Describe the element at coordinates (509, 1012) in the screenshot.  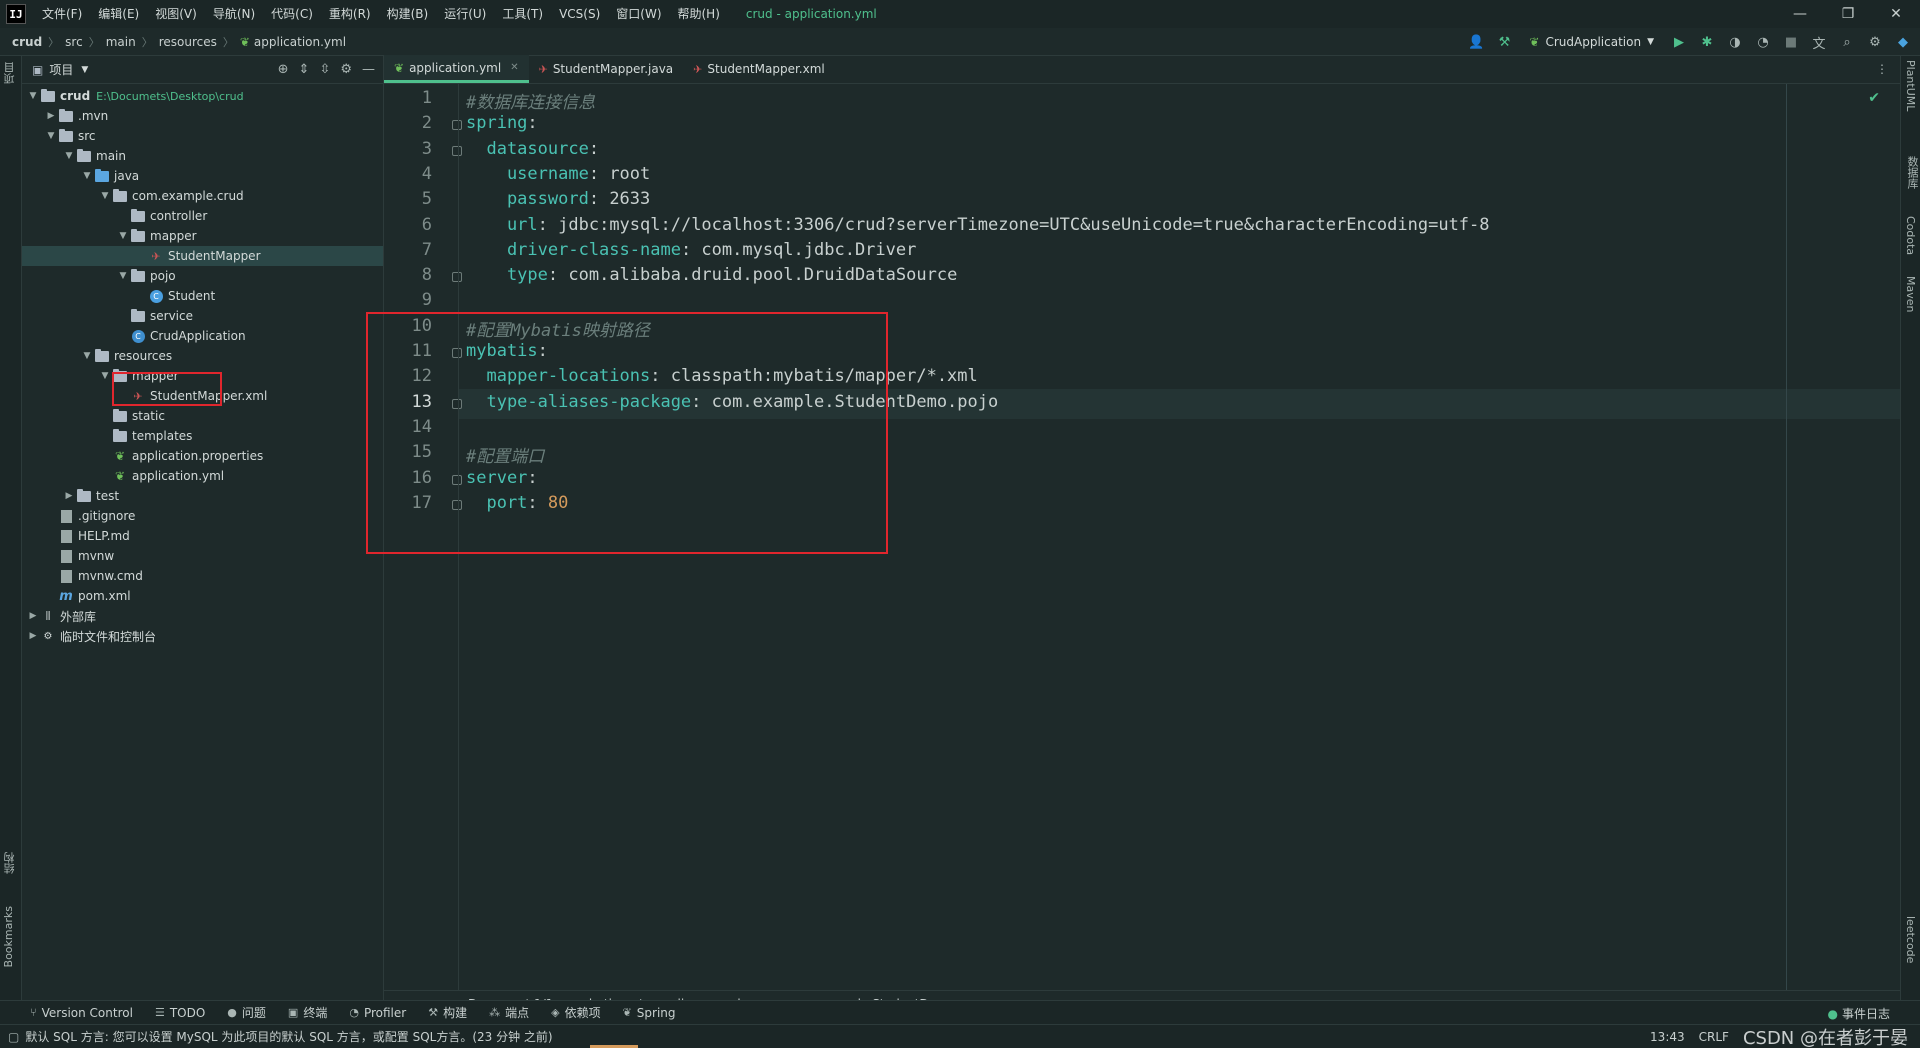
I see `bottom-tool-button: ⁂ 端点` at that location.